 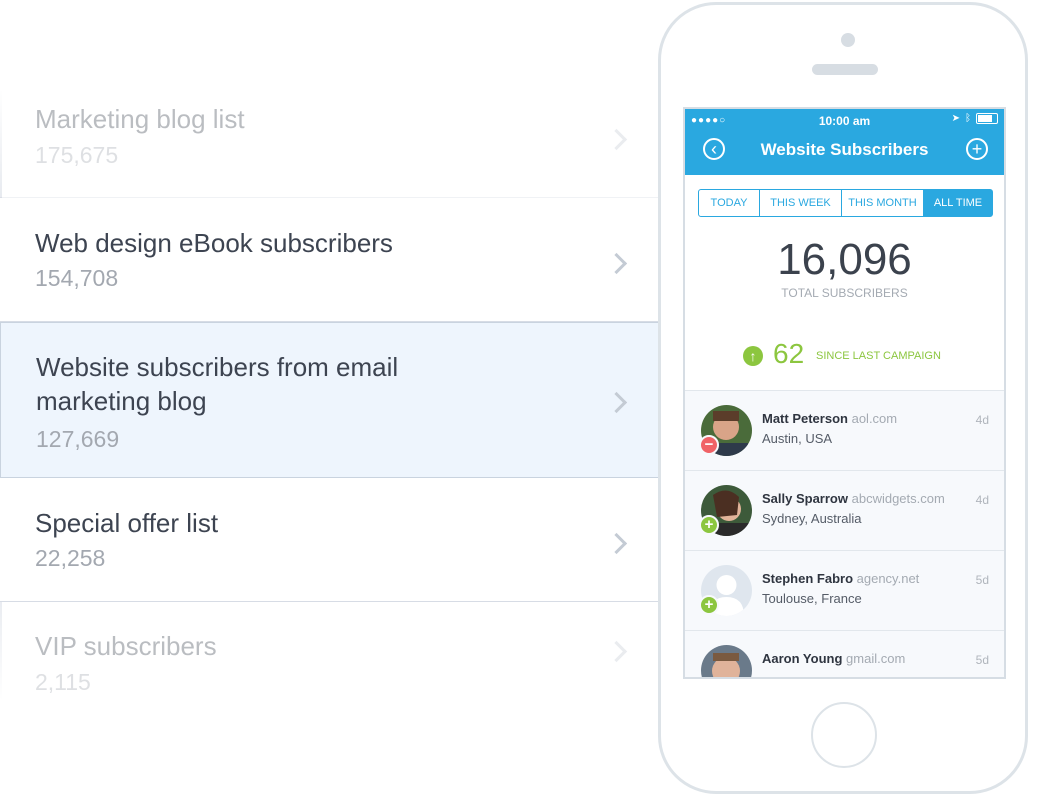 What do you see at coordinates (968, 118) in the screenshot?
I see `bluetooth-icon: ᛒ` at bounding box center [968, 118].